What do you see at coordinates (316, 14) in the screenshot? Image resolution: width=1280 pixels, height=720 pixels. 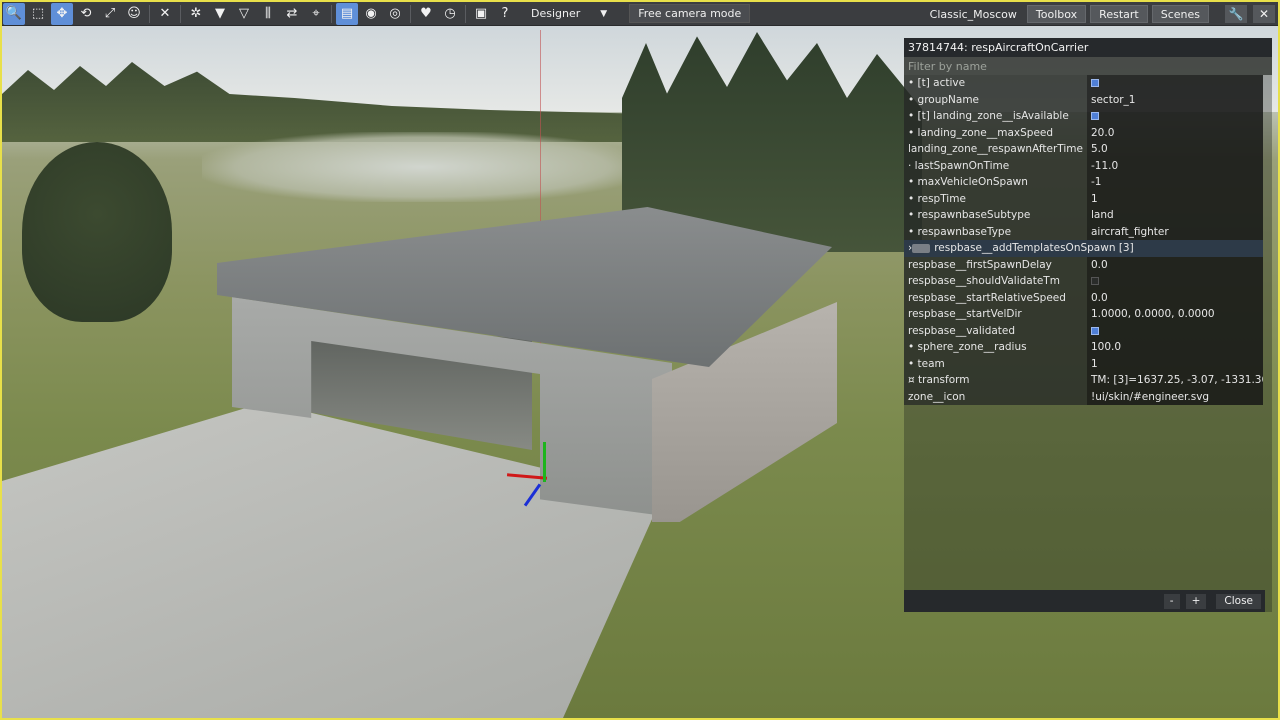 I see `target-icon: ⌖` at bounding box center [316, 14].